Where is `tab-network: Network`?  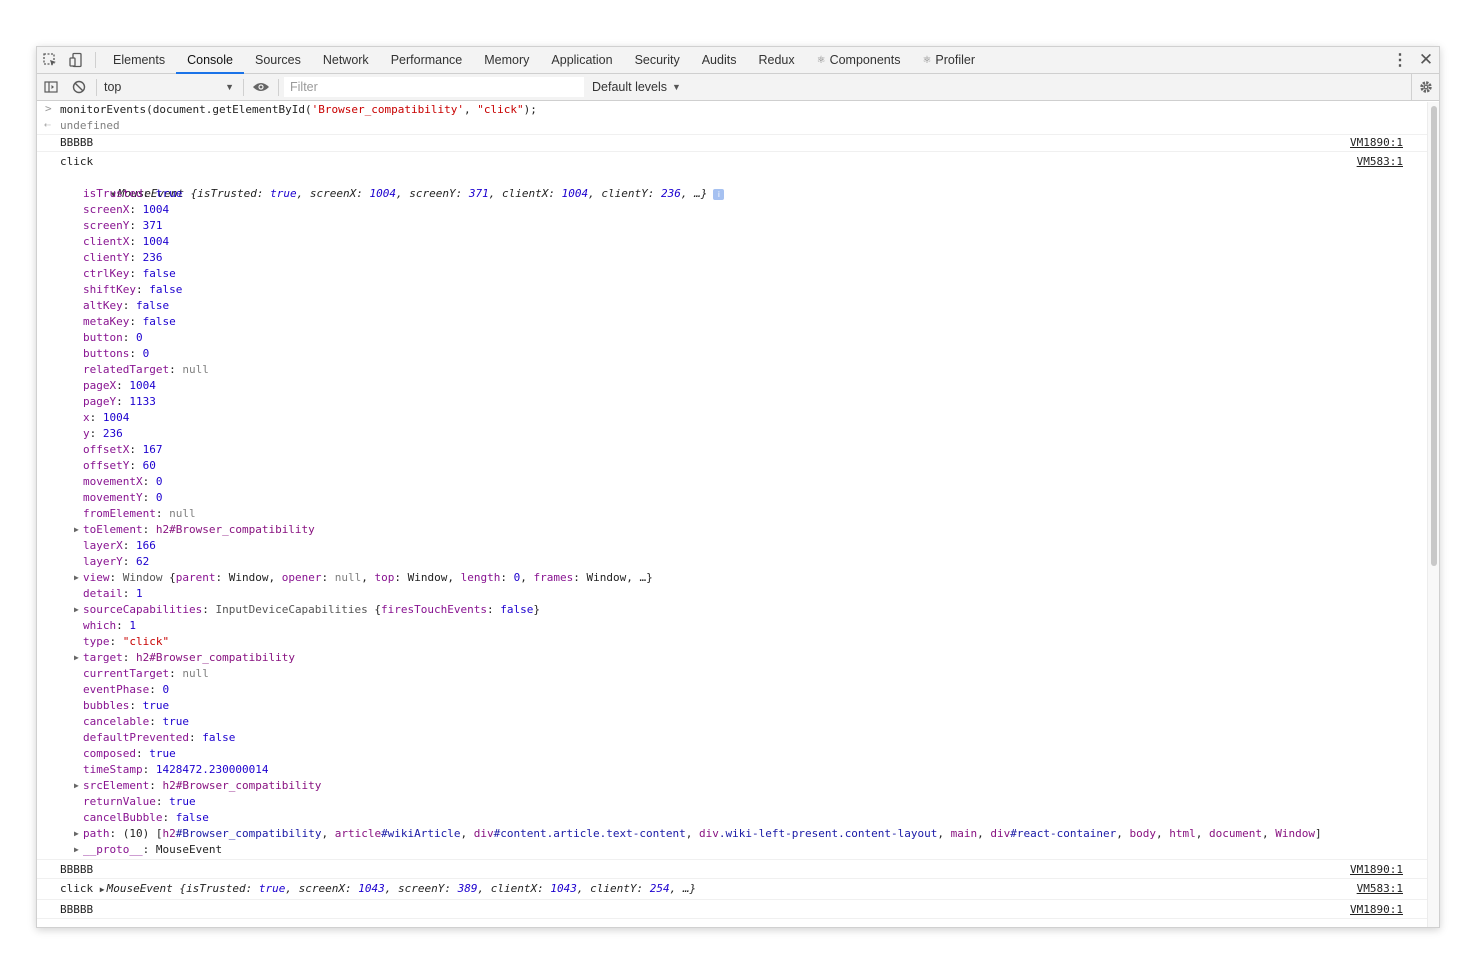
tab-network: Network is located at coordinates (346, 60).